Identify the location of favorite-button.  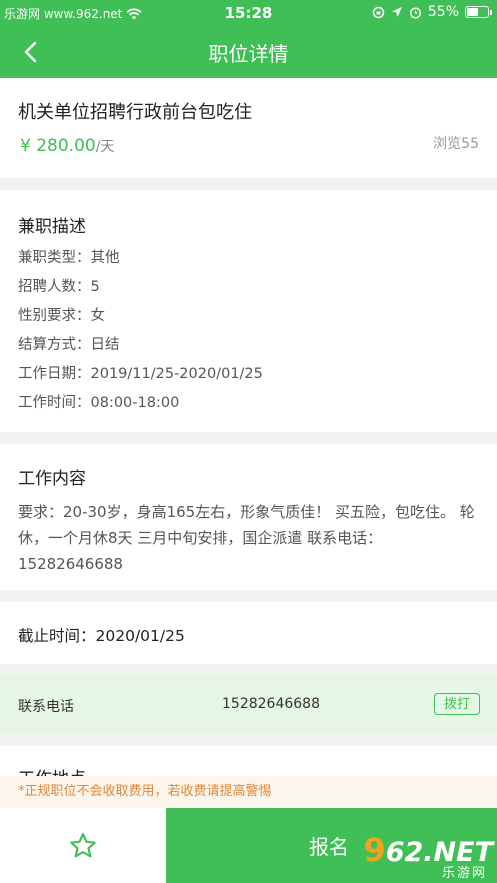
(83, 845).